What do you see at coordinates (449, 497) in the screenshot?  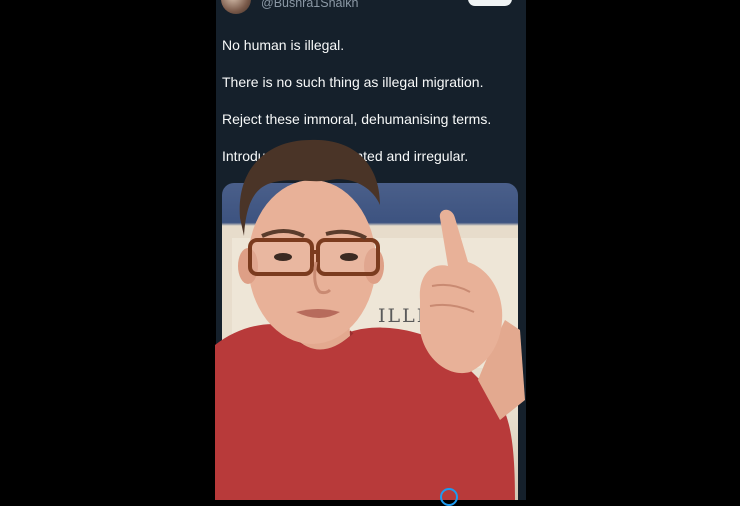 I see `link-icon` at bounding box center [449, 497].